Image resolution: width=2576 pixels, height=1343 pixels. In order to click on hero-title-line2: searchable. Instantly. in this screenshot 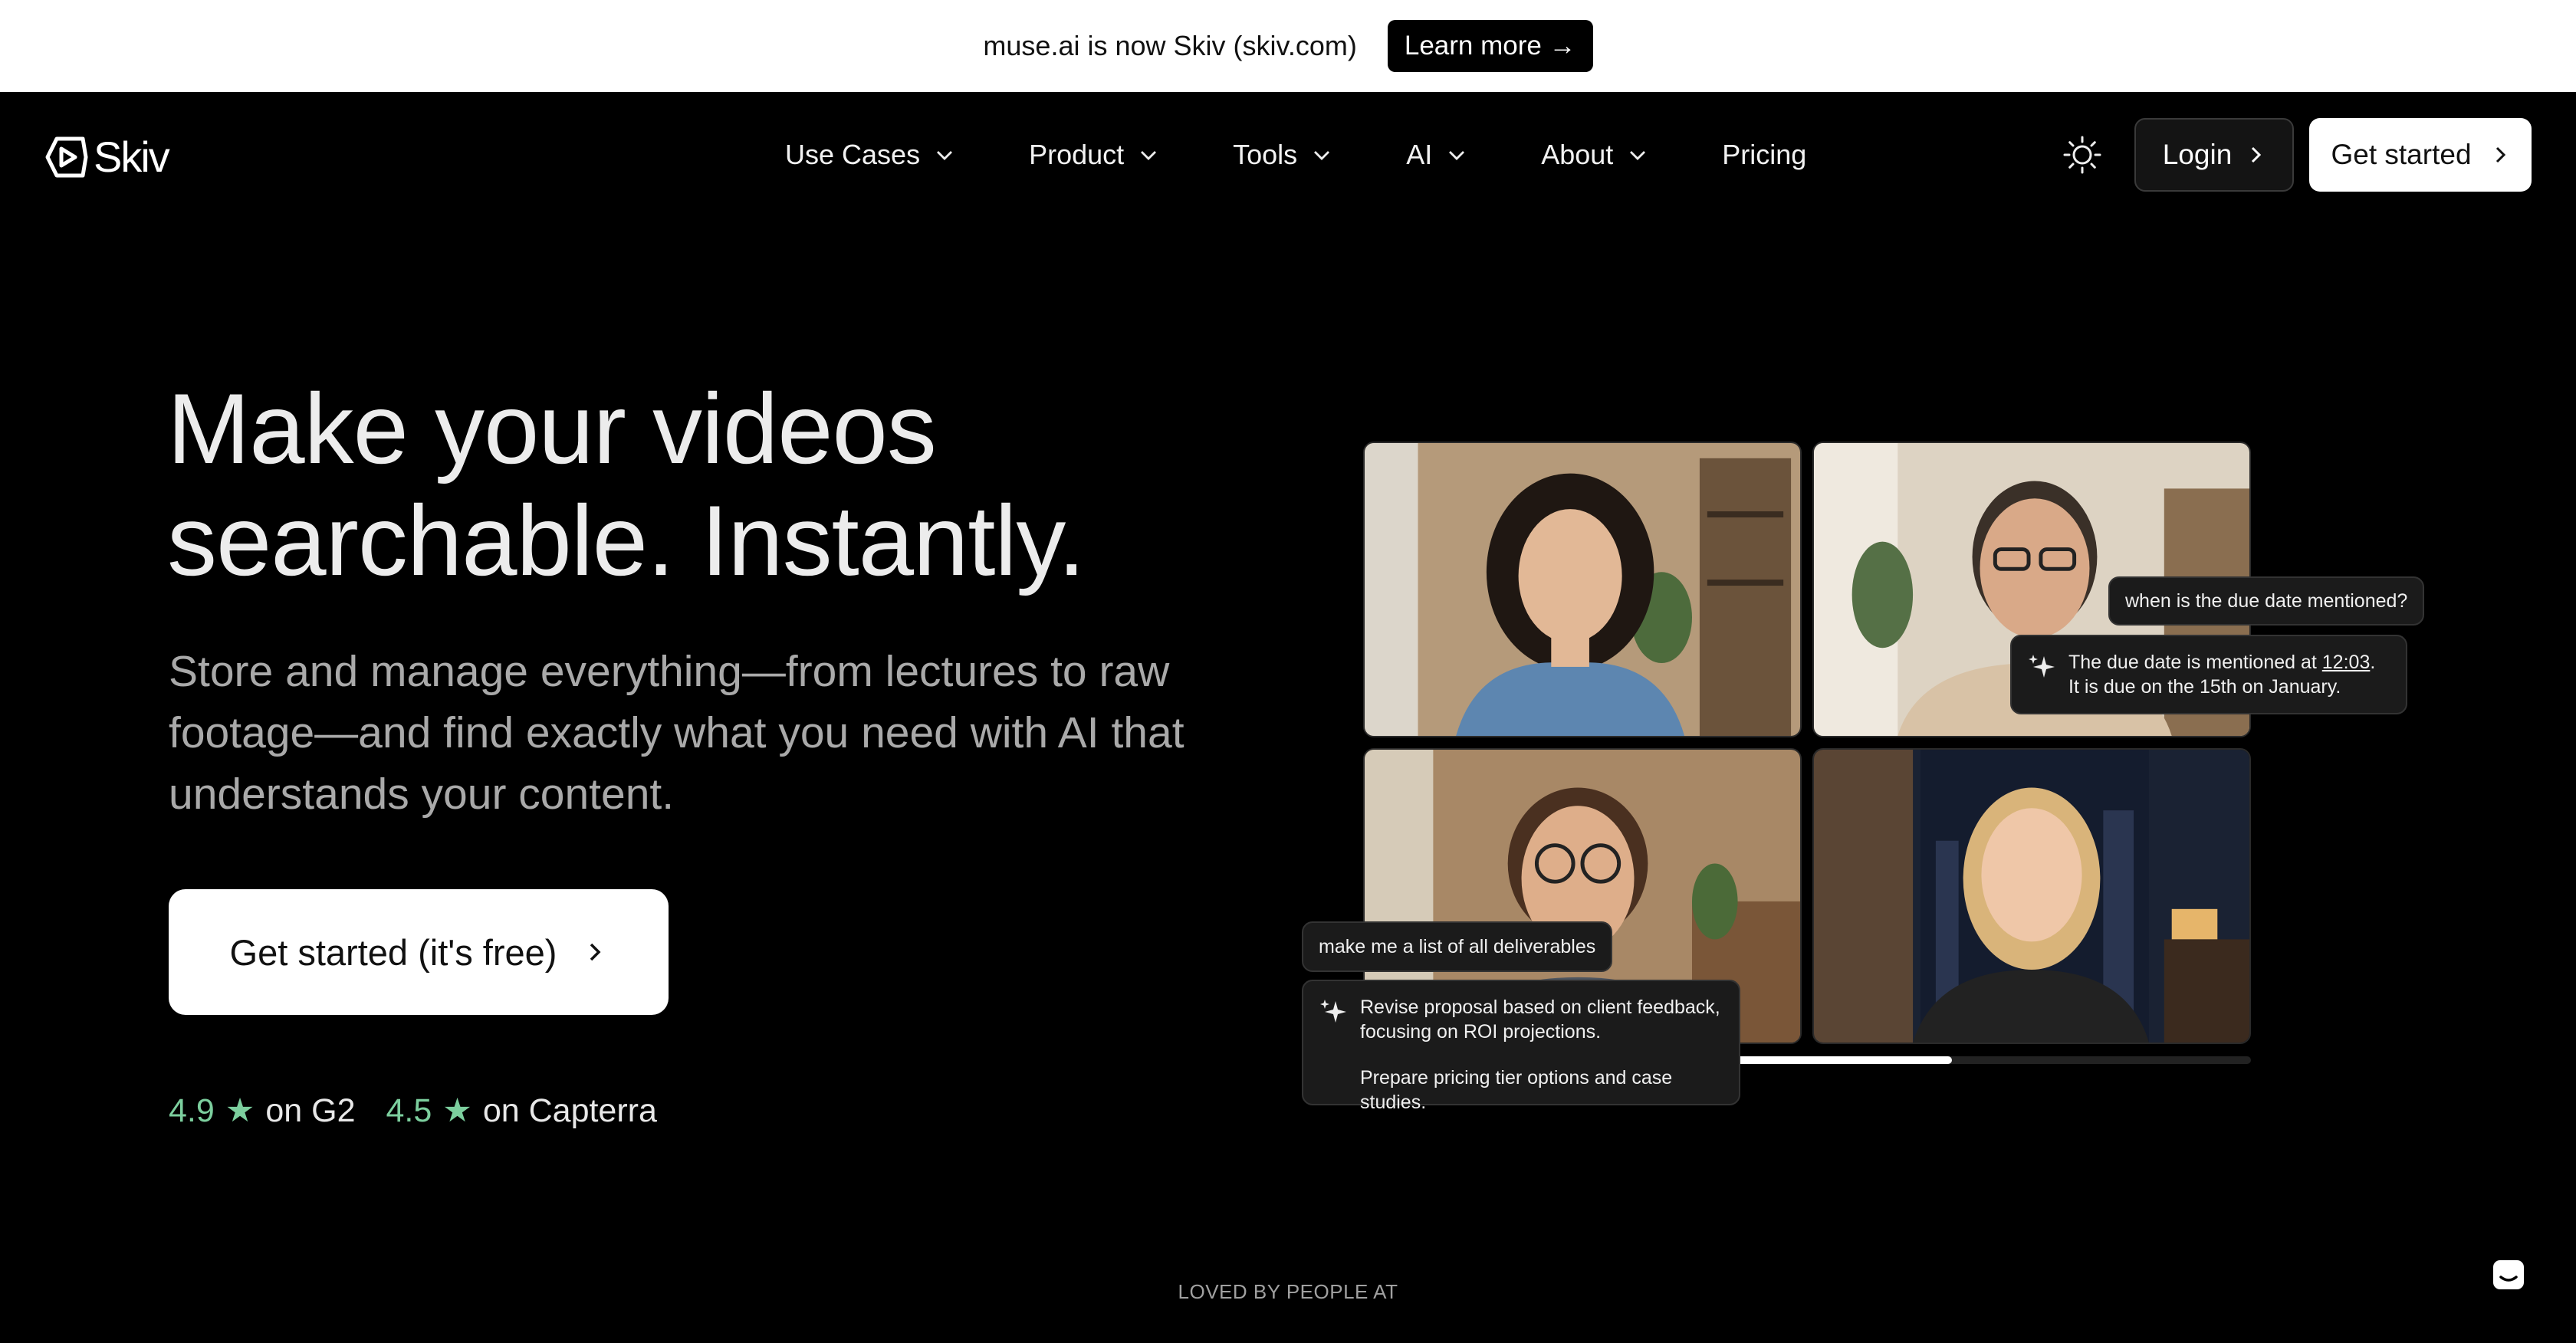, I will do `click(626, 540)`.